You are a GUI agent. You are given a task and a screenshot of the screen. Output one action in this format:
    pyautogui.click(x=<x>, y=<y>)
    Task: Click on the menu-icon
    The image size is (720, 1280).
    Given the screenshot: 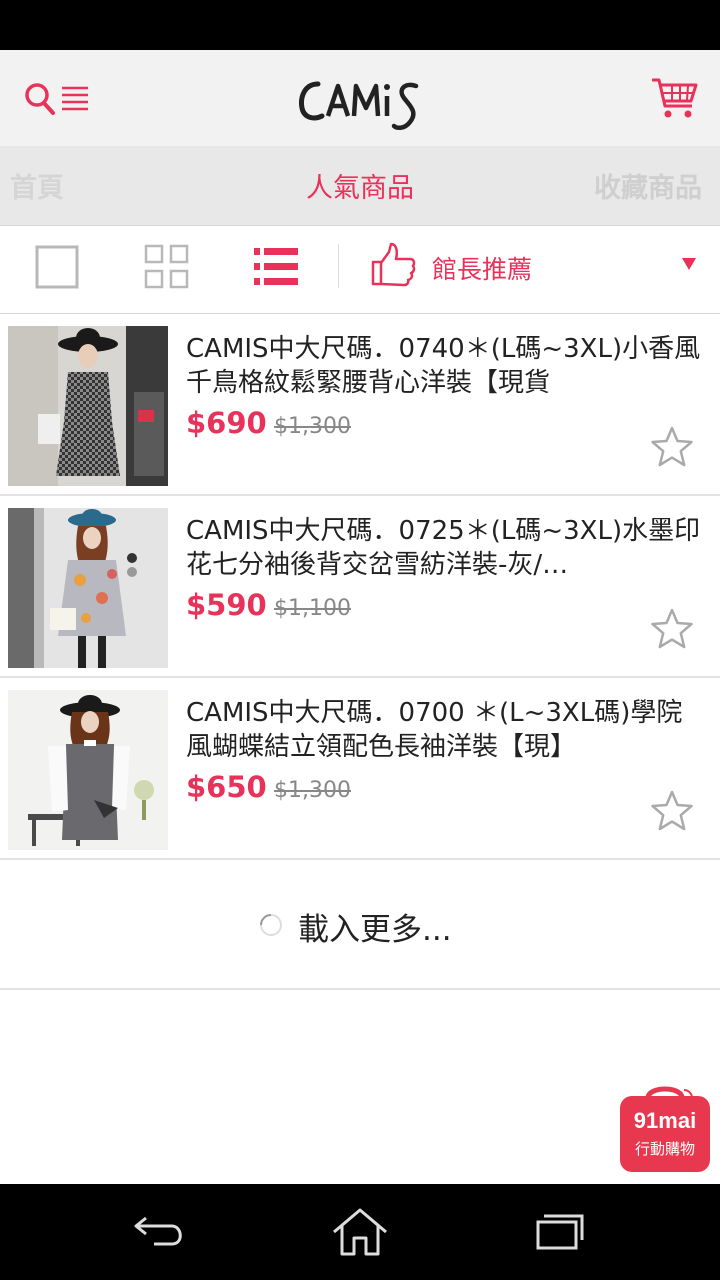 What is the action you would take?
    pyautogui.click(x=75, y=98)
    